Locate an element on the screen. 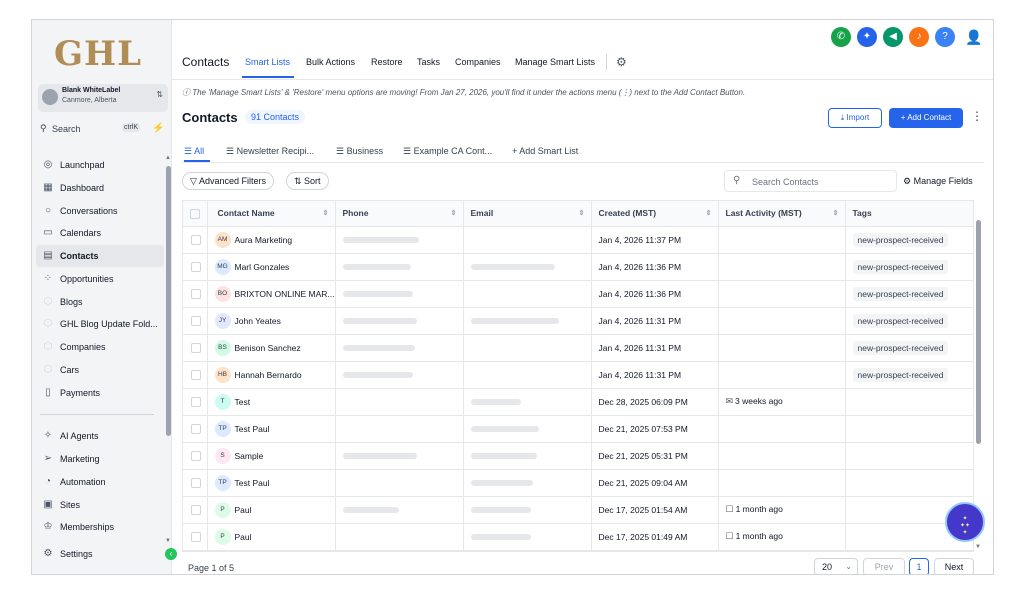 Image resolution: width=1024 pixels, height=596 pixels. smart-list-tab-all: ☰ All is located at coordinates (194, 151).